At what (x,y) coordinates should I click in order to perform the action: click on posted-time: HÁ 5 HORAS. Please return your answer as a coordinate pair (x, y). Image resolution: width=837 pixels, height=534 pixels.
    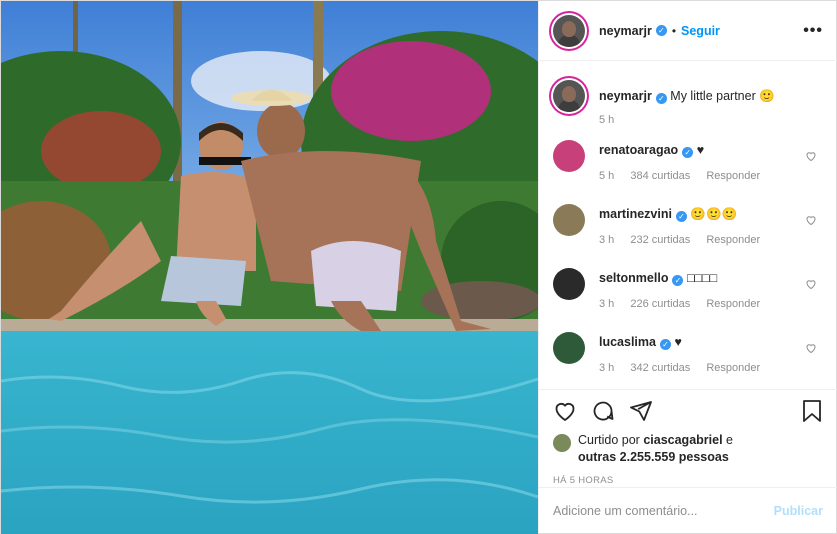
    Looking at the image, I should click on (688, 480).